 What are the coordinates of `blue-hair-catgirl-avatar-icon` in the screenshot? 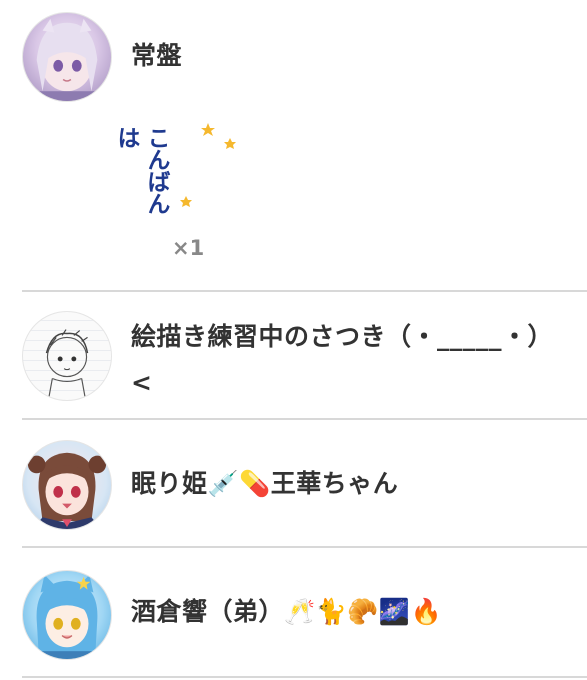 It's located at (67, 616).